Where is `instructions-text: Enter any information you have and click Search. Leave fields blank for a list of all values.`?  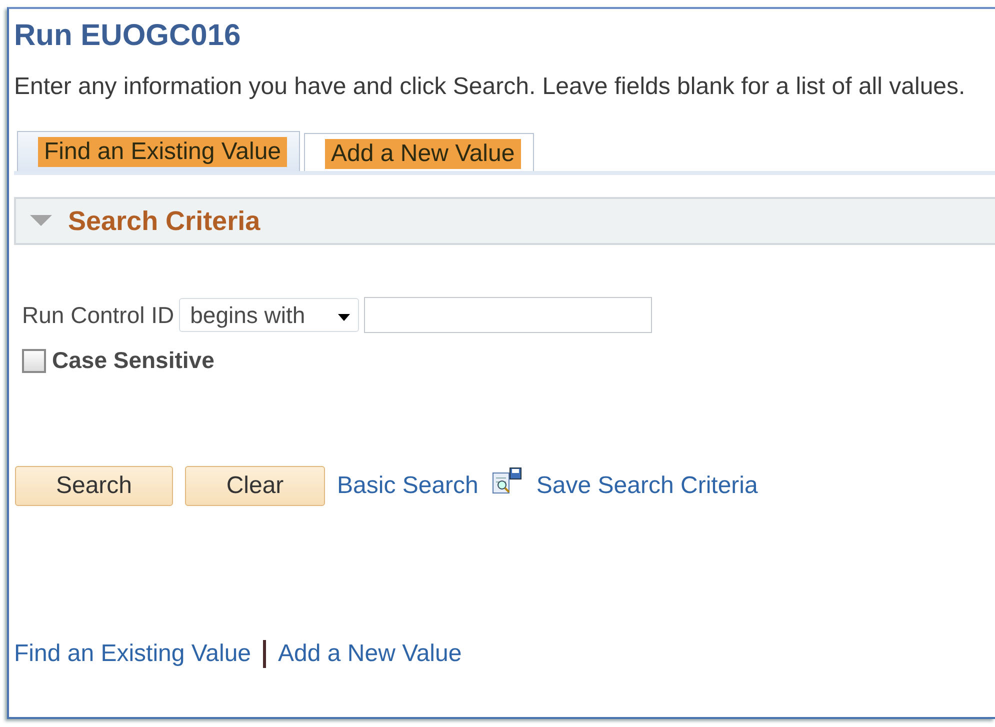 instructions-text: Enter any information you have and click Search. Leave fields blank for a list of all values. is located at coordinates (490, 87).